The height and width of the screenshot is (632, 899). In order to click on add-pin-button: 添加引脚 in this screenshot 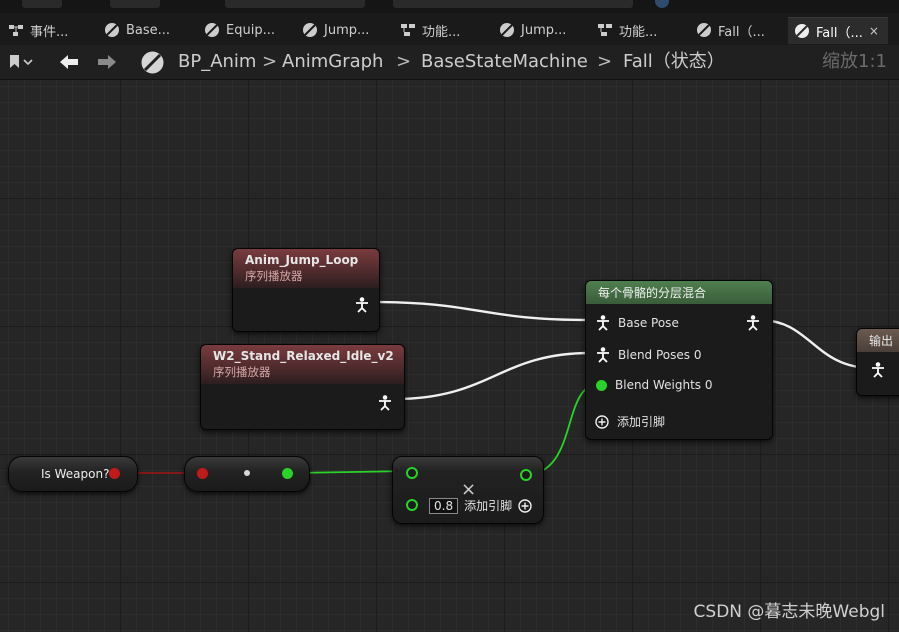, I will do `click(630, 421)`.